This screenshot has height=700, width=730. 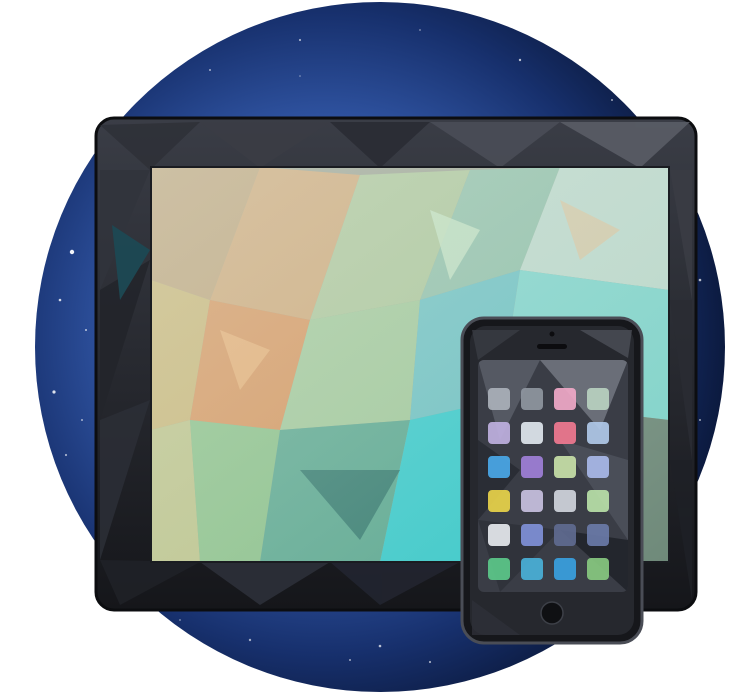 I want to click on front-camera, so click(x=552, y=334).